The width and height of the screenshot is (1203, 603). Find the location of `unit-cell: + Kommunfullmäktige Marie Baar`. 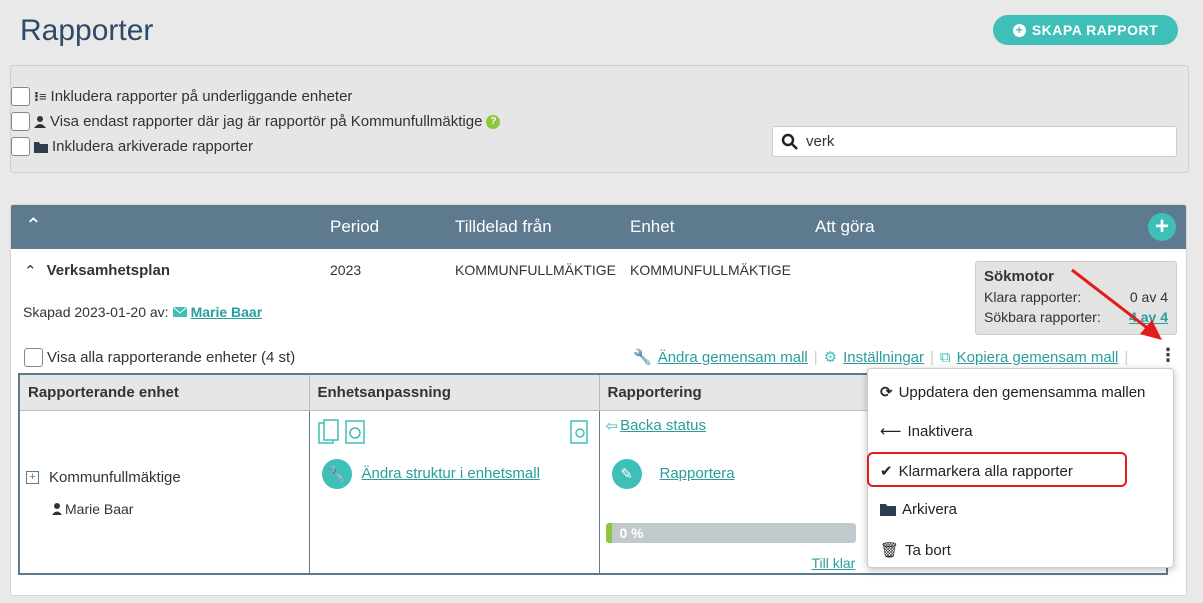

unit-cell: + Kommunfullmäktige Marie Baar is located at coordinates (164, 492).